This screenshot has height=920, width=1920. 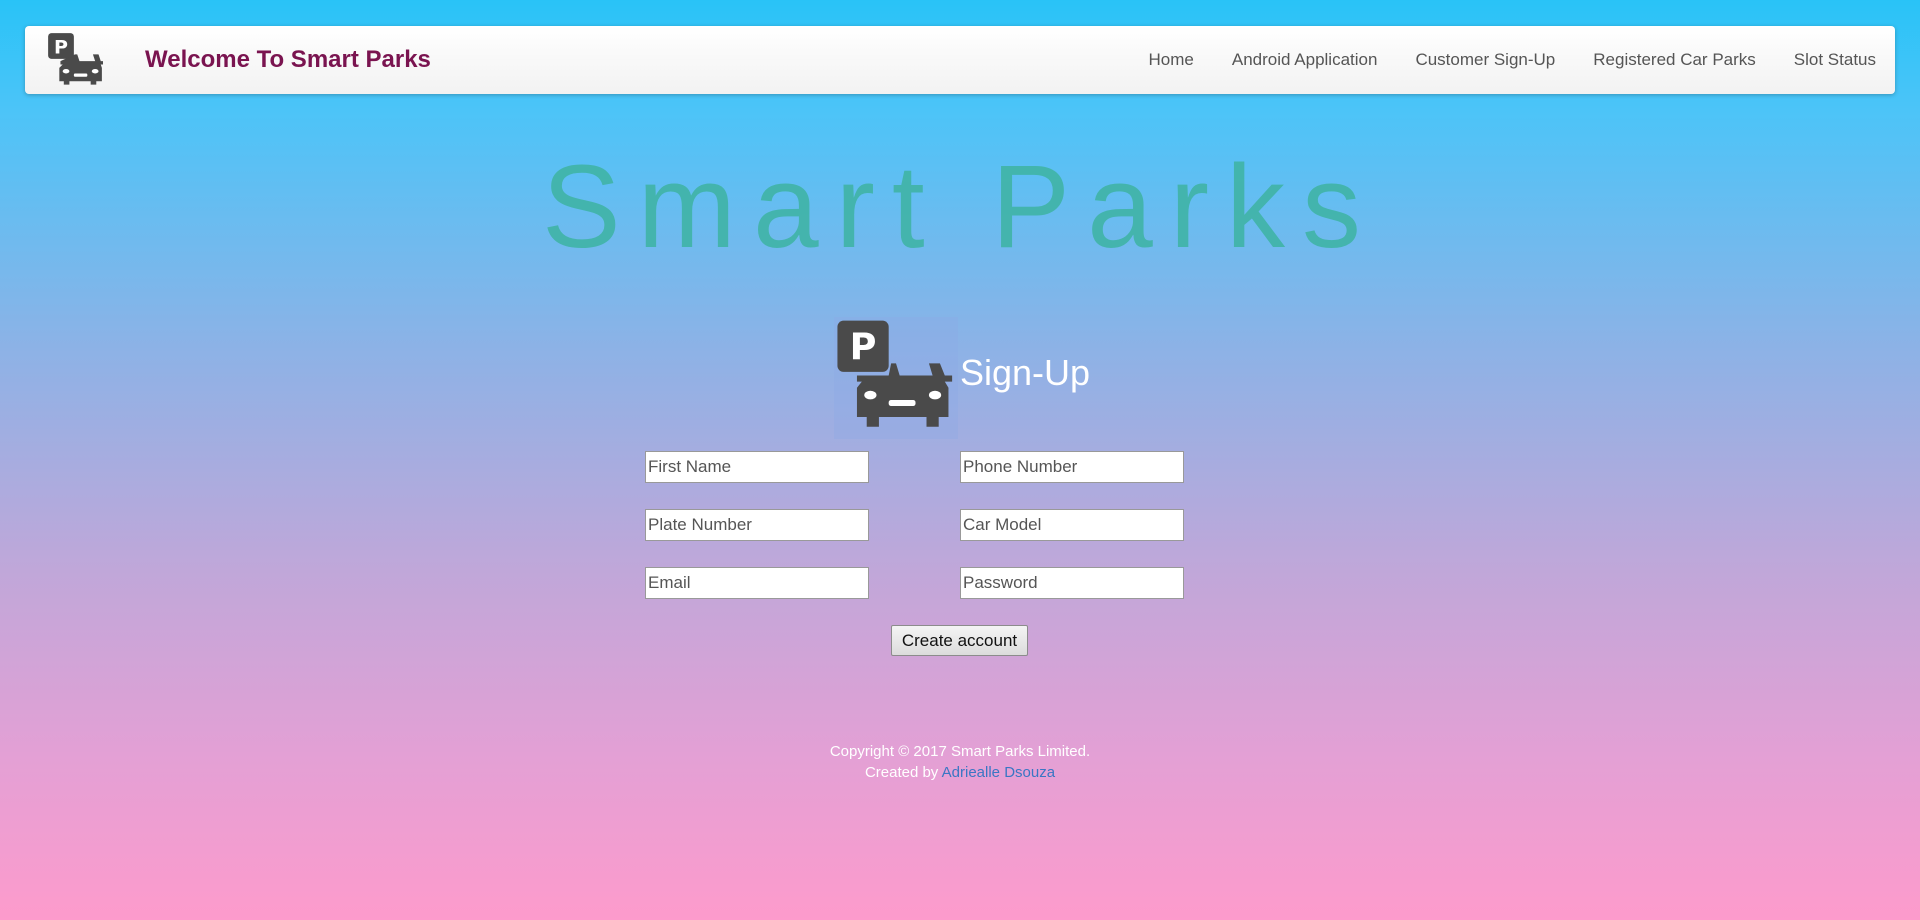 What do you see at coordinates (1072, 583) in the screenshot?
I see `password-input` at bounding box center [1072, 583].